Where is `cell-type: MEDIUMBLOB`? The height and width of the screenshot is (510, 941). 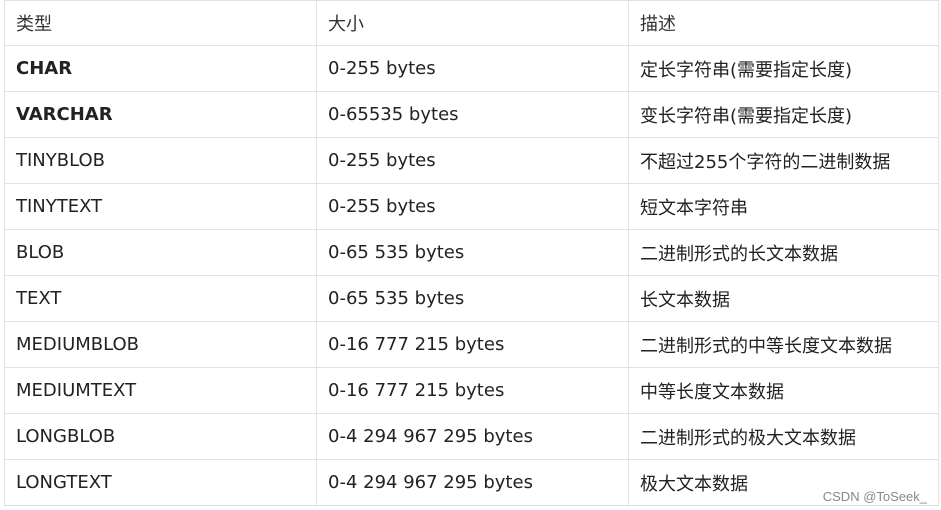
cell-type: MEDIUMBLOB is located at coordinates (160, 344).